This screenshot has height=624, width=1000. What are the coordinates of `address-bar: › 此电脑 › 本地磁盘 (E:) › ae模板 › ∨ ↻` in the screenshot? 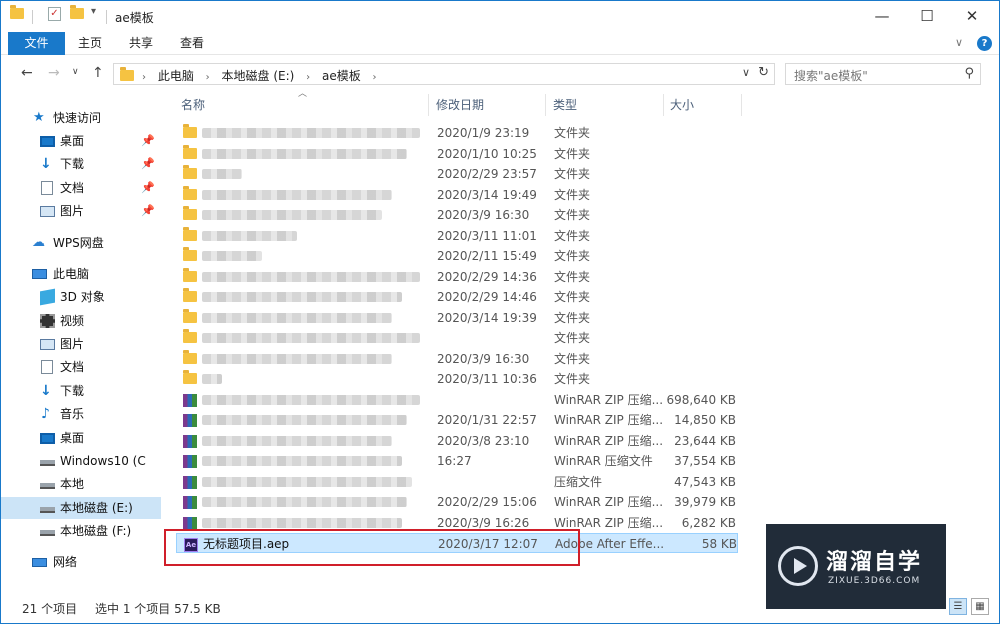 It's located at (444, 74).